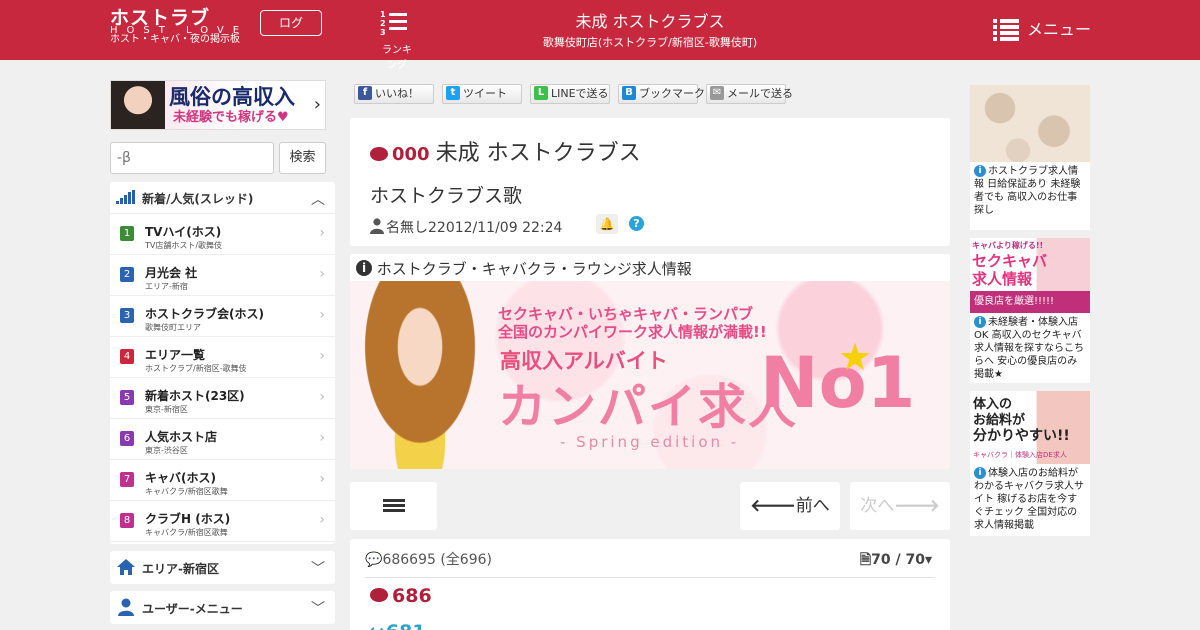  I want to click on thread-heading: 000 未成 ホストクラブス, so click(505, 151).